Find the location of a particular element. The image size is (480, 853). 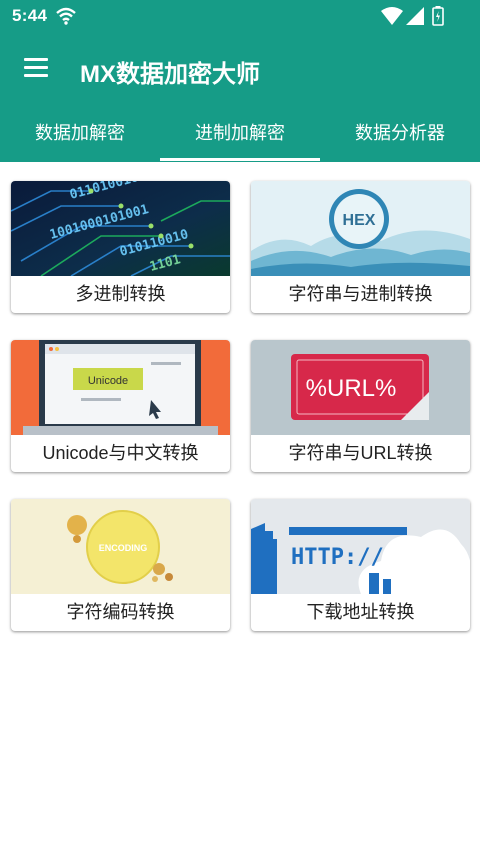

app-bar: MX数据加密大师 is located at coordinates (240, 69).